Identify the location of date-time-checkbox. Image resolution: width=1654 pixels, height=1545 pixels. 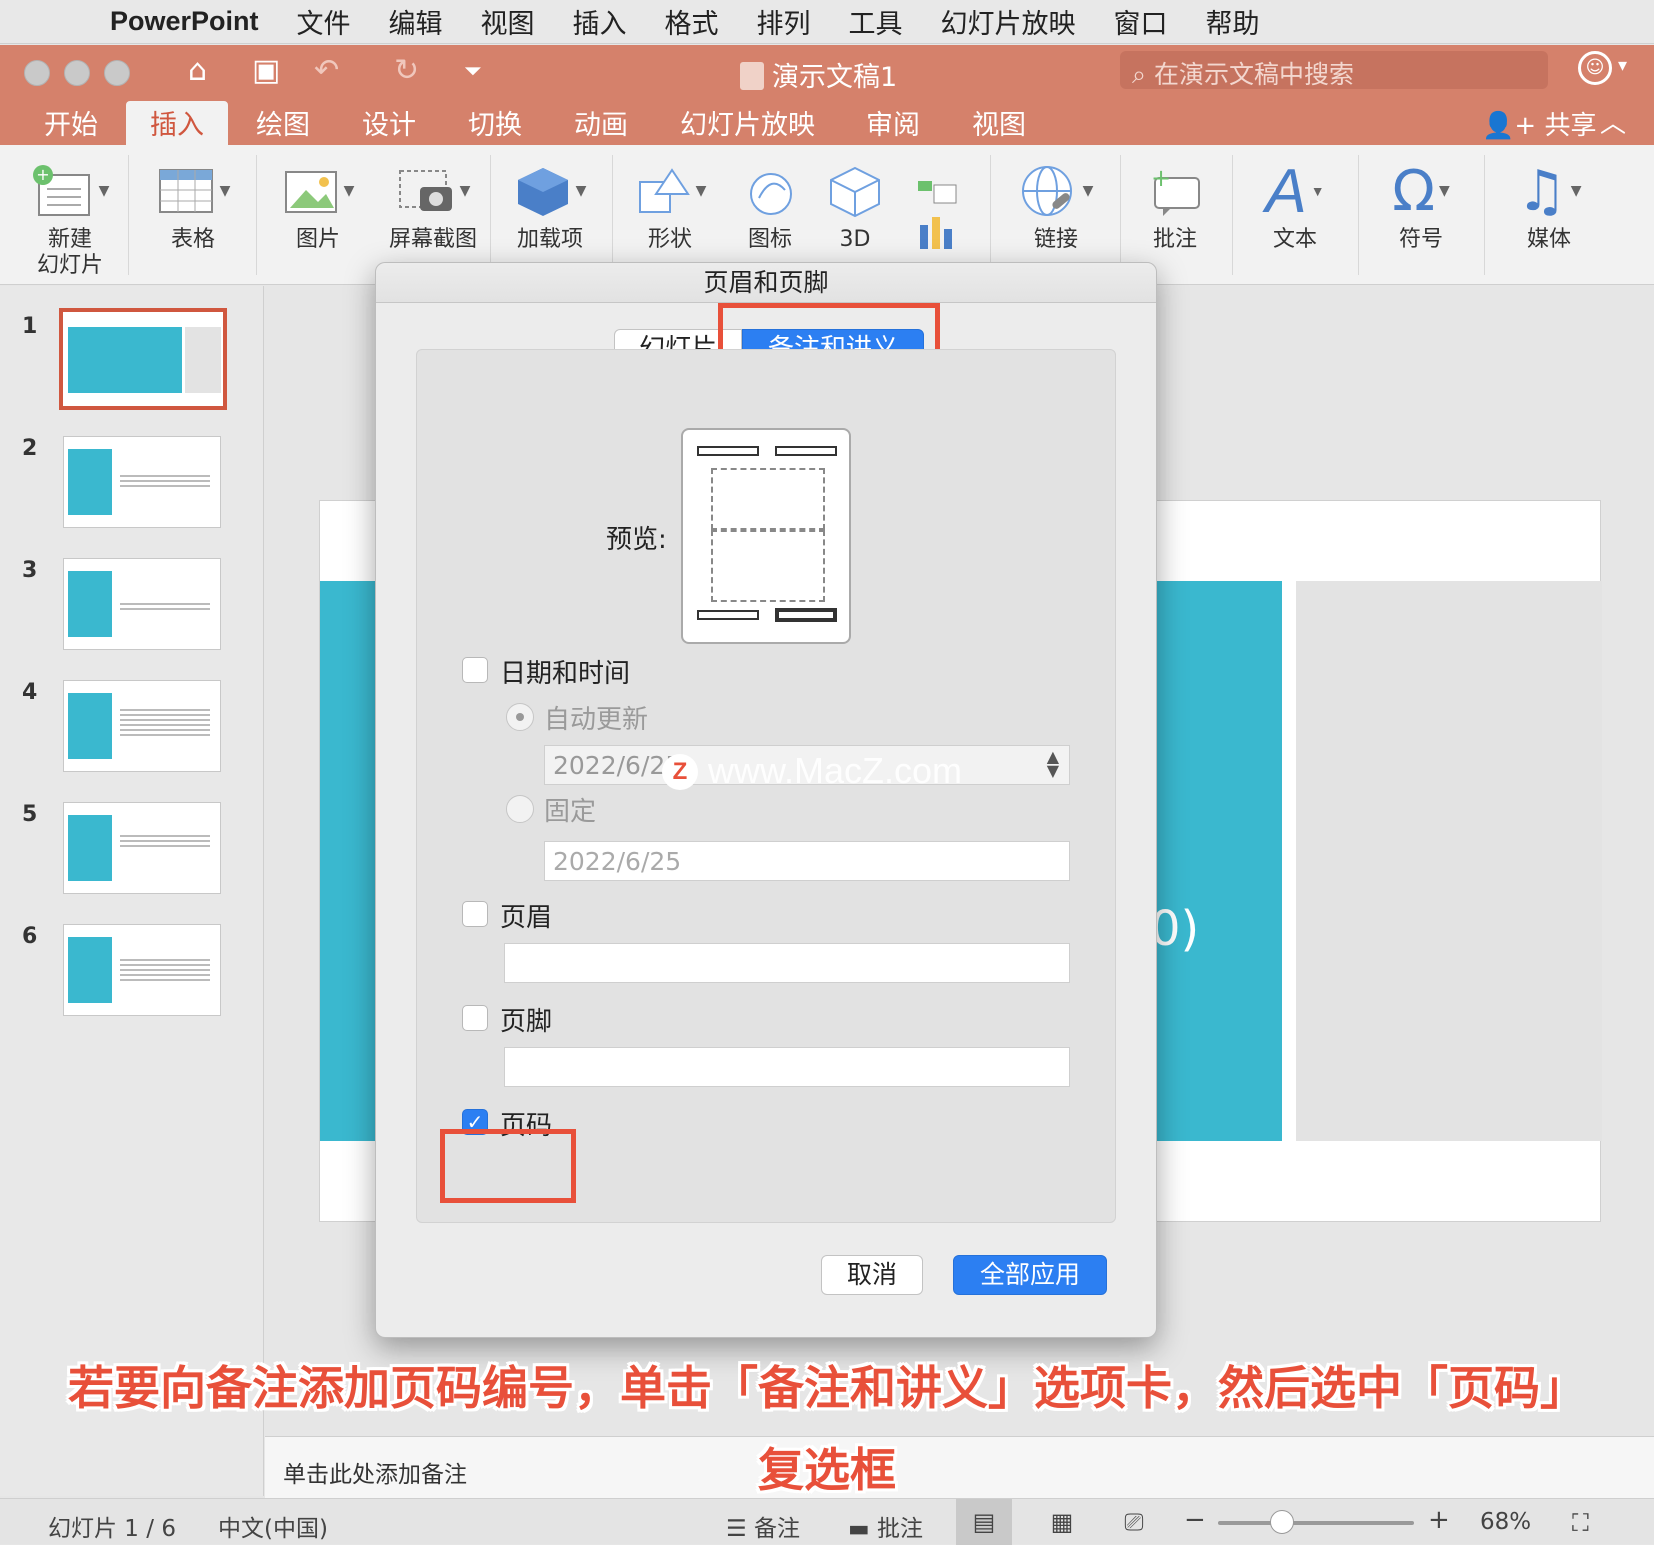
(475, 670).